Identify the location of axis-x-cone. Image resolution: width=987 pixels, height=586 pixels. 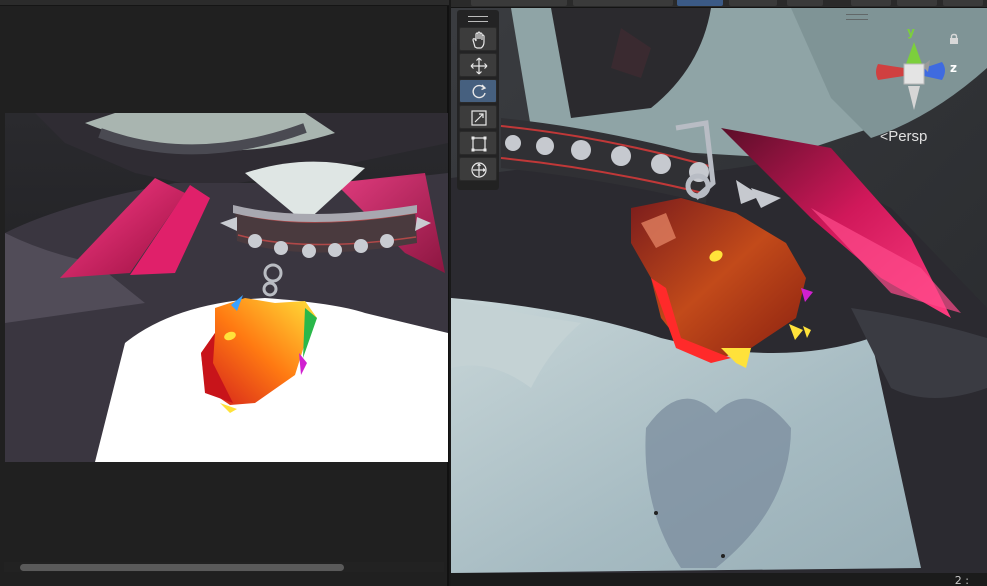
(890, 72).